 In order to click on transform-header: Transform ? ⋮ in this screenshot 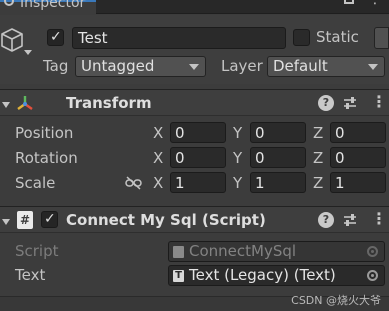, I will do `click(194, 102)`.